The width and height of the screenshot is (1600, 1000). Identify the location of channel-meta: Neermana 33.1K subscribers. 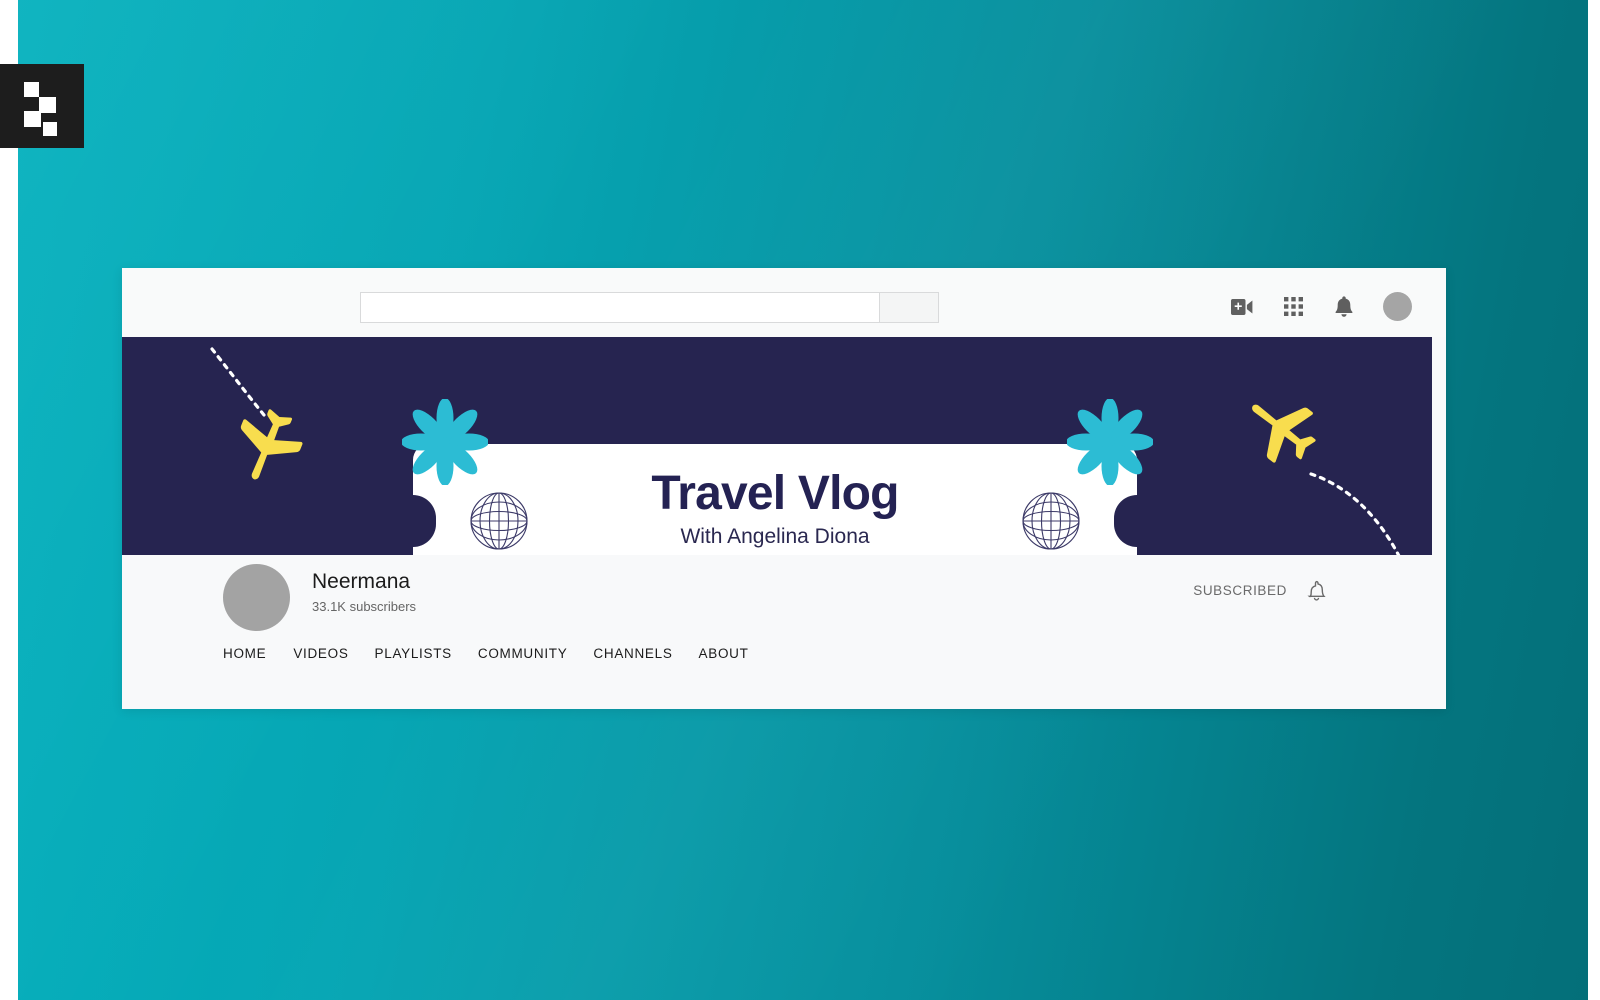
(364, 591).